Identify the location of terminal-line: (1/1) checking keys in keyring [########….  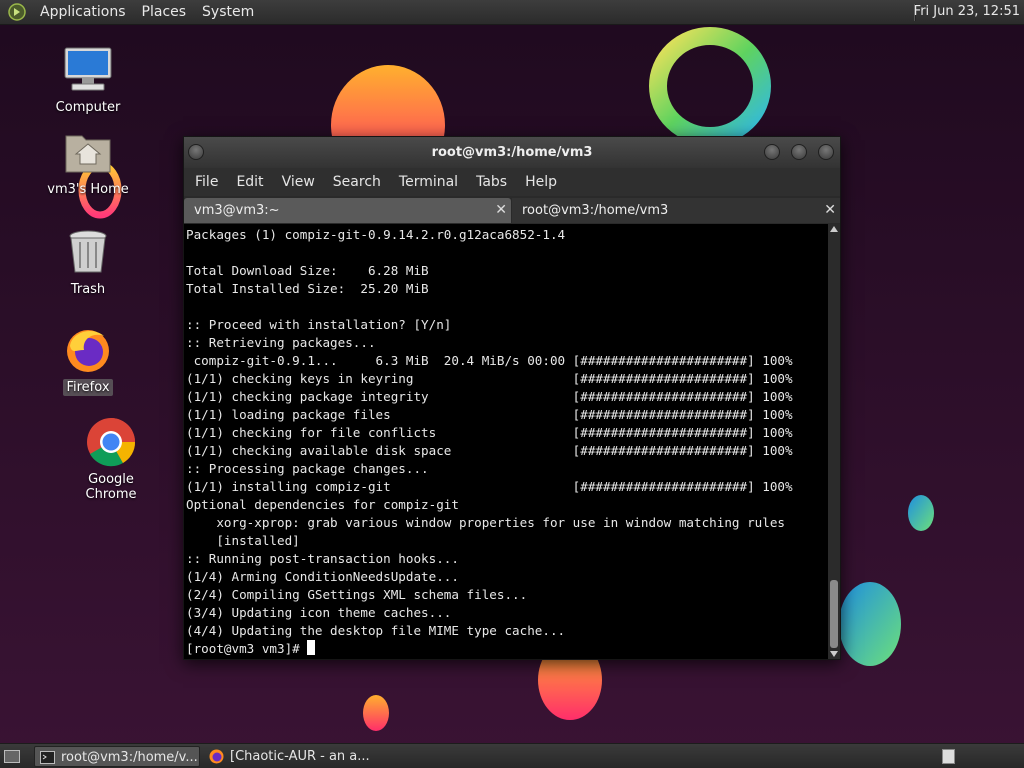
(489, 378).